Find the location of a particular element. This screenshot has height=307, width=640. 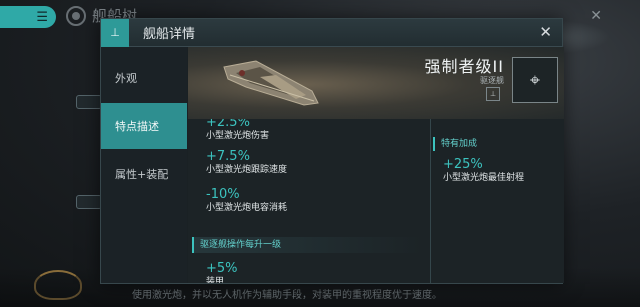

bonus-desc: 小型激光炮跟踪速度 is located at coordinates (247, 170).